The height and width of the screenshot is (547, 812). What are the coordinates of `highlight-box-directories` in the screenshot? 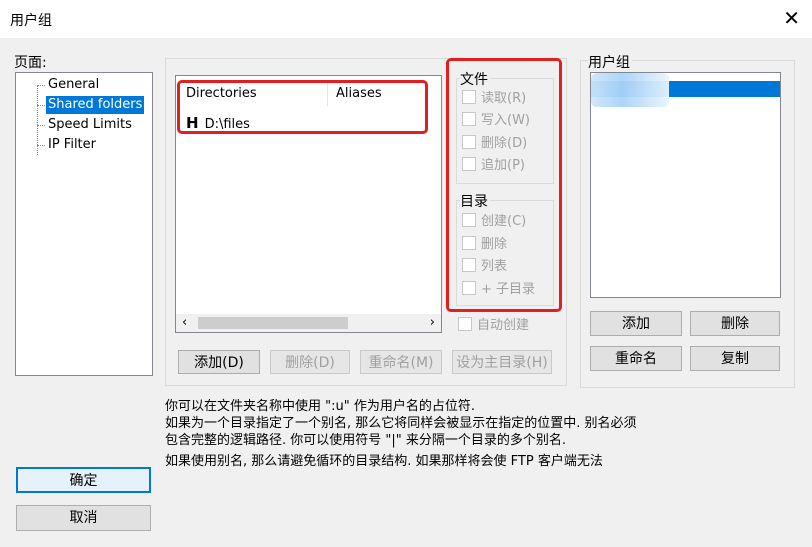 It's located at (302, 107).